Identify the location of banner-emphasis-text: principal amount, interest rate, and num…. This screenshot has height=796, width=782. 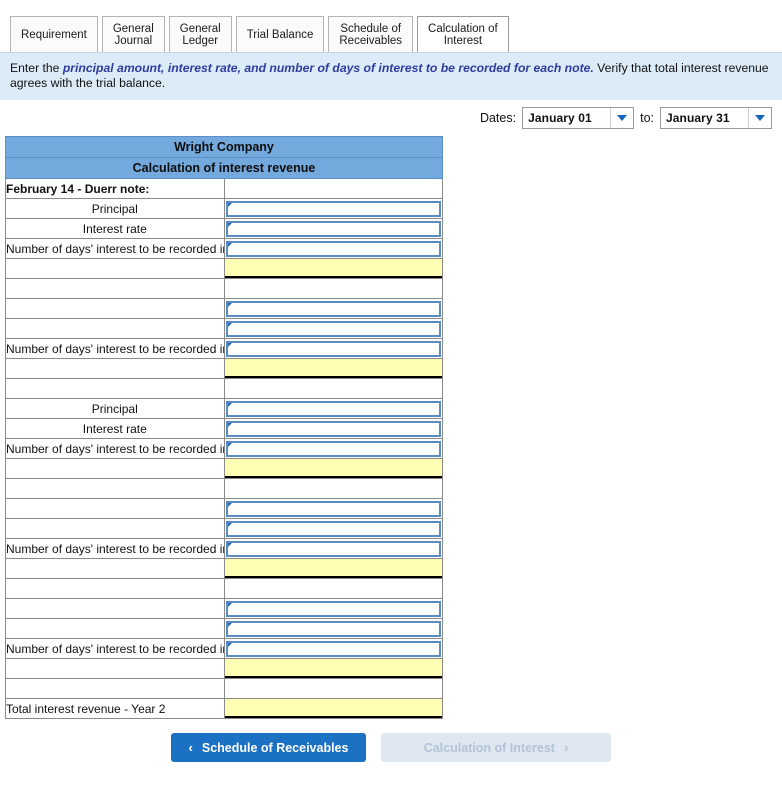
(328, 68).